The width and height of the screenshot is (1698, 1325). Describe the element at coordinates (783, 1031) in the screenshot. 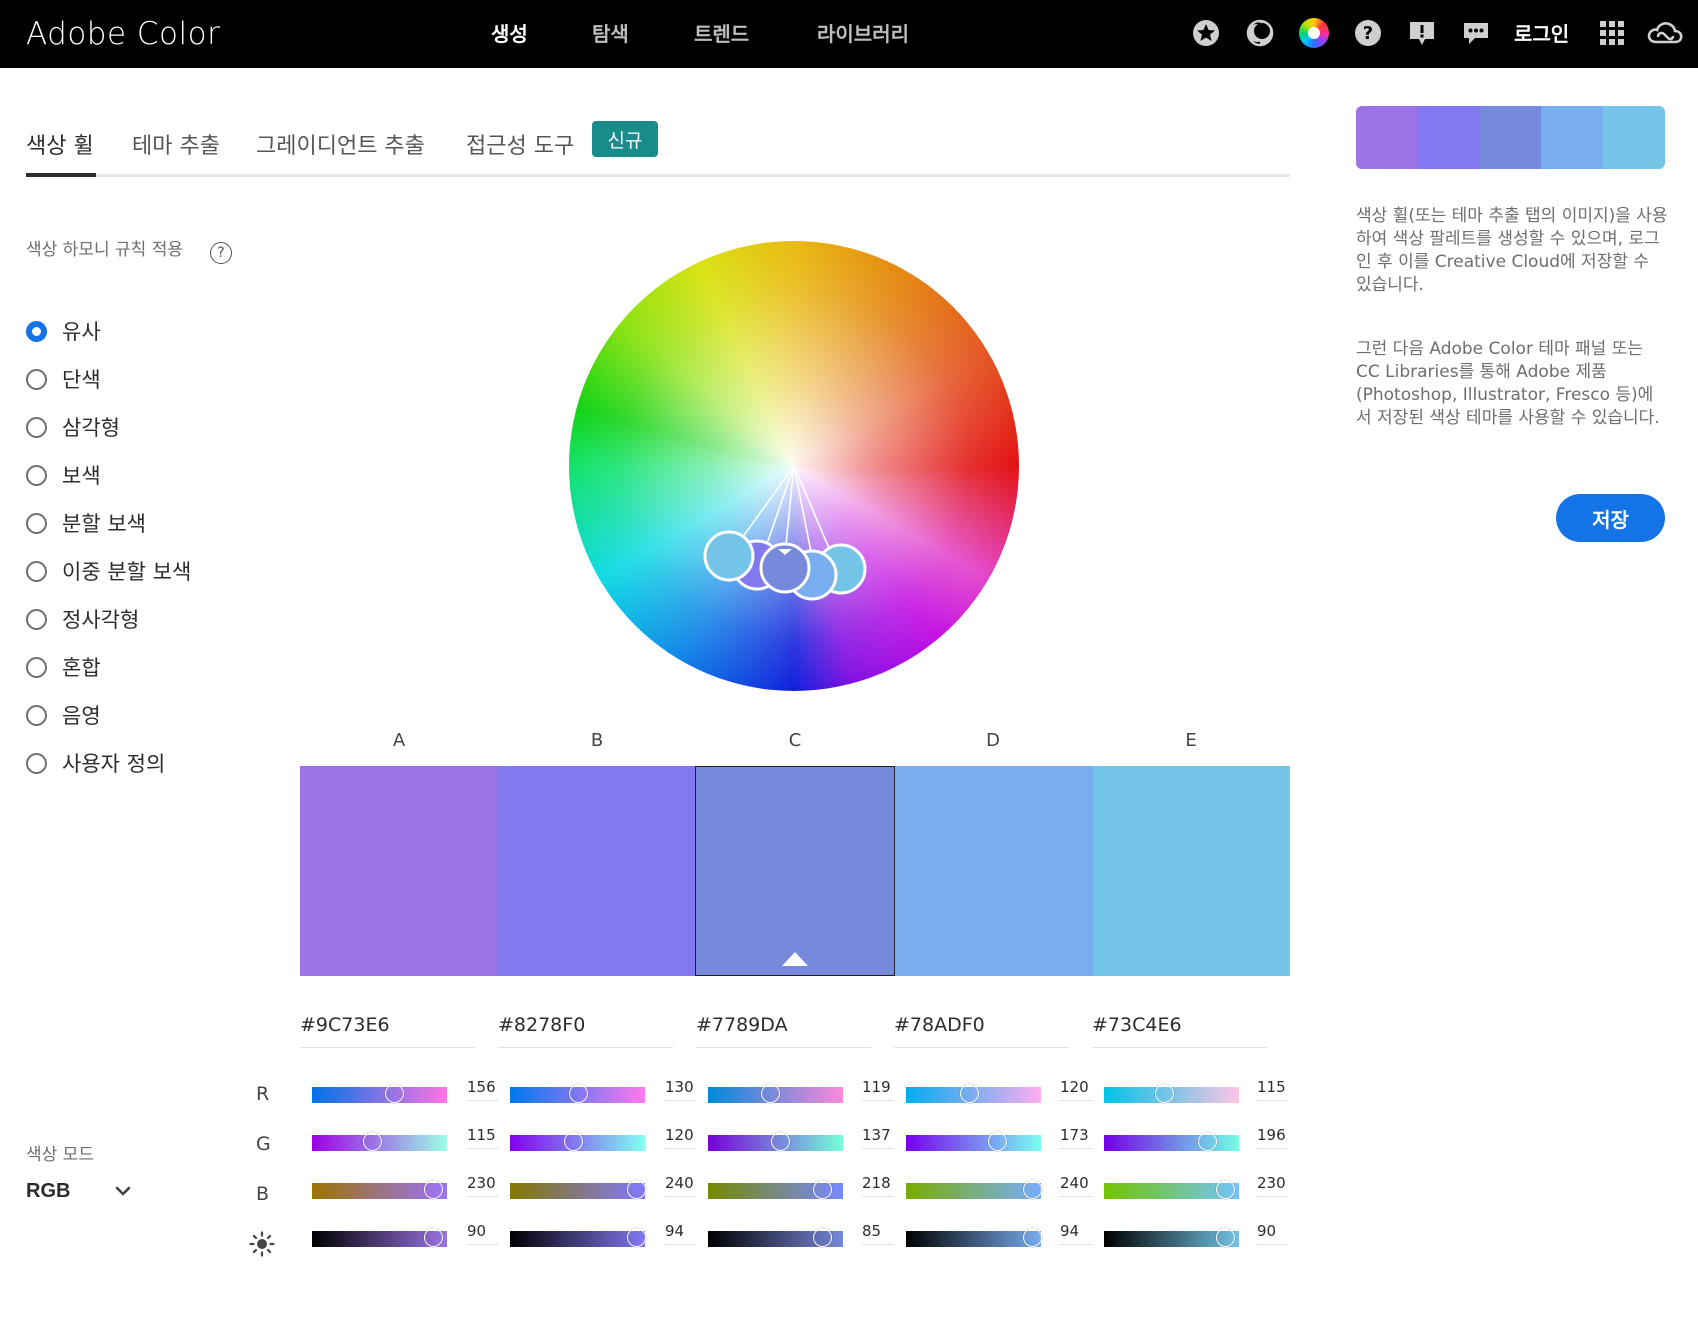

I see `hex-input: #7789DA` at that location.